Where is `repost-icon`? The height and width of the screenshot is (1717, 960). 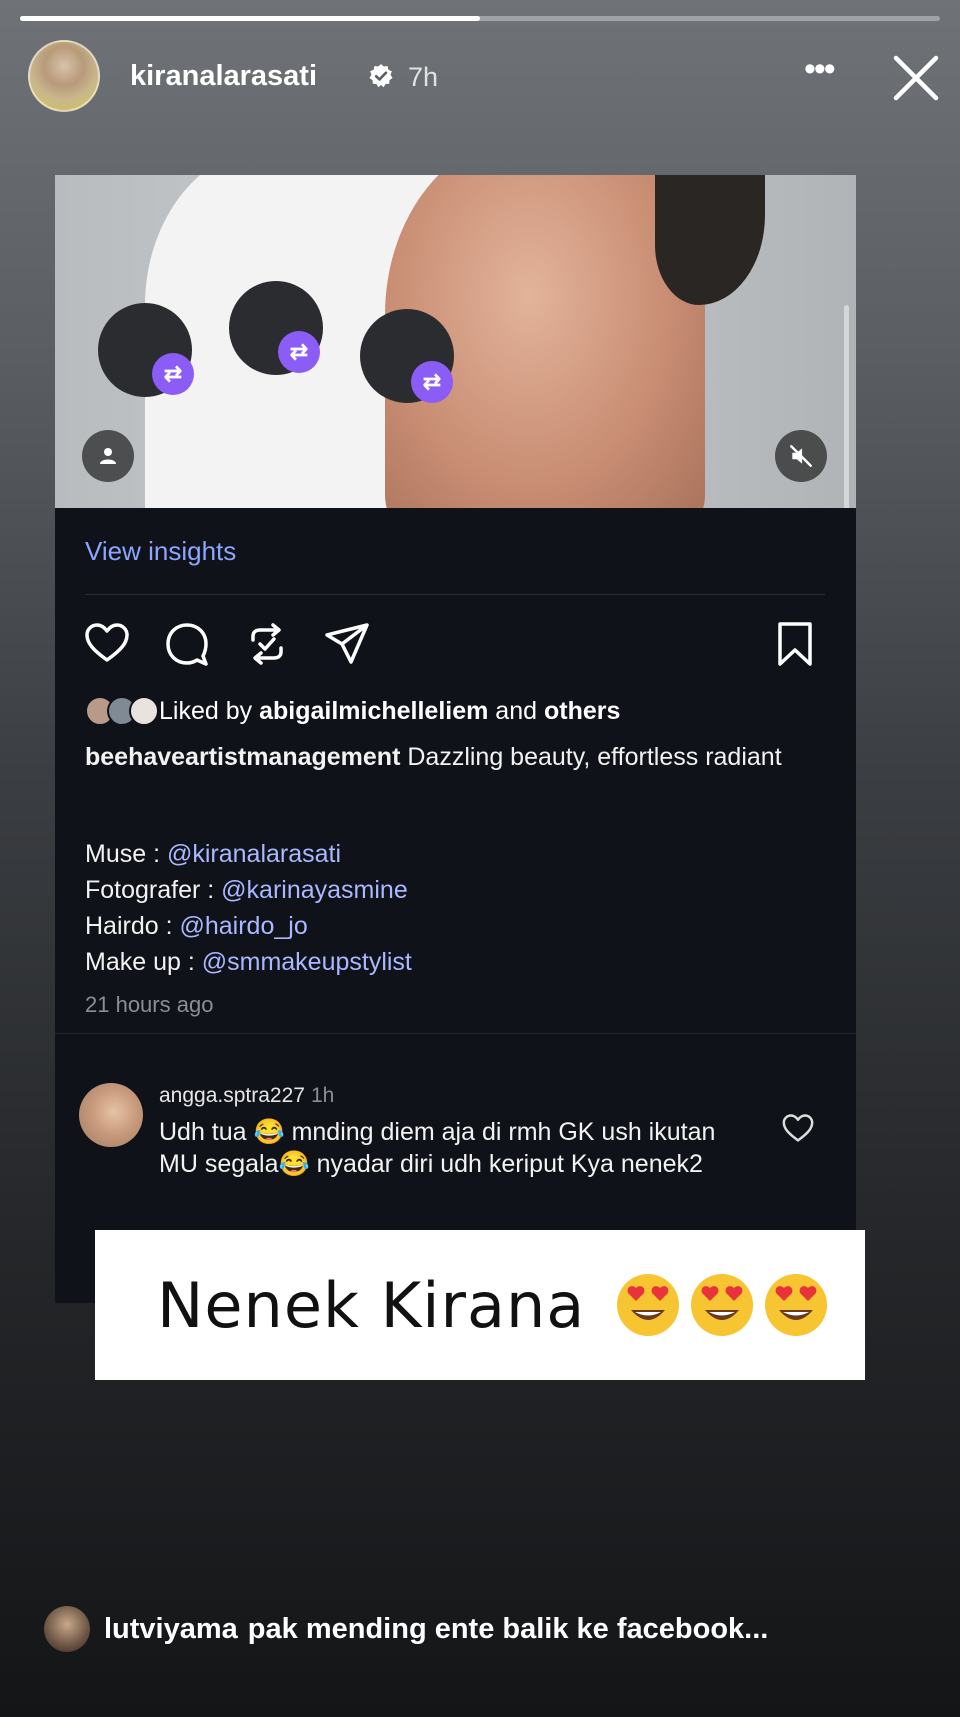 repost-icon is located at coordinates (267, 644).